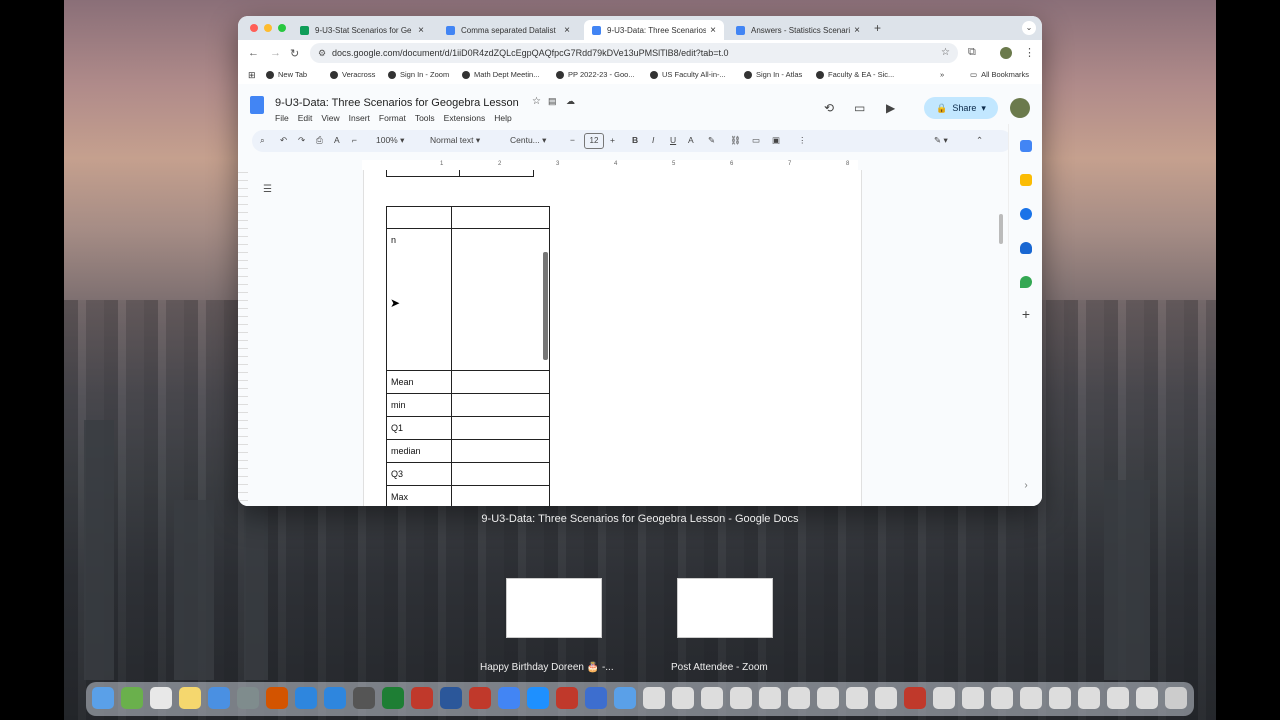  Describe the element at coordinates (941, 140) in the screenshot. I see `editing-mode-icon: ✎ ▾` at that location.